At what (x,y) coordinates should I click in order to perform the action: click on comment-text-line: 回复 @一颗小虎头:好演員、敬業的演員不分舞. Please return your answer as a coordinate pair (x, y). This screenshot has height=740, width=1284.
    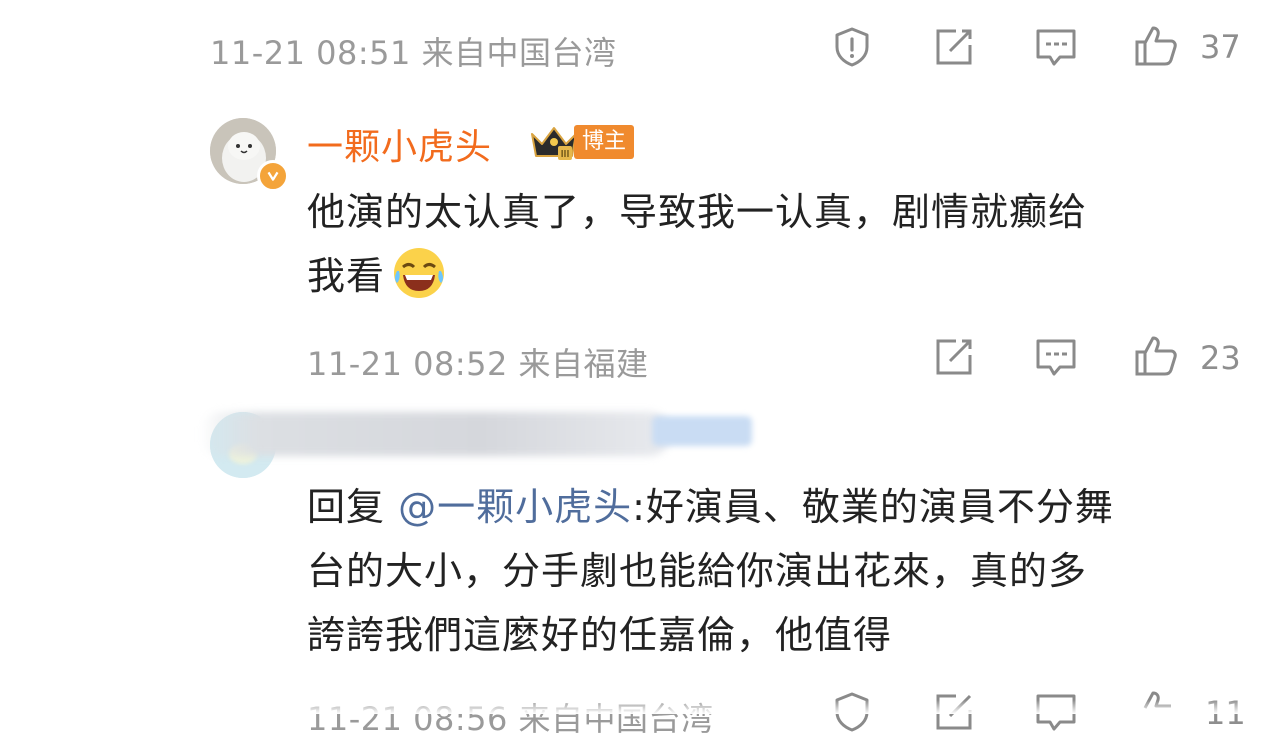
    Looking at the image, I should click on (777, 507).